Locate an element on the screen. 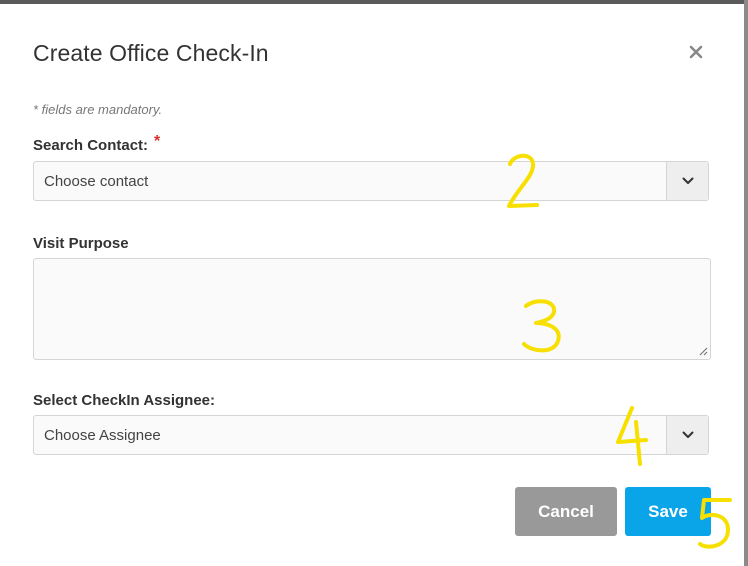 This screenshot has height=566, width=748. mandatory-note: * fields are mandatory. is located at coordinates (98, 109).